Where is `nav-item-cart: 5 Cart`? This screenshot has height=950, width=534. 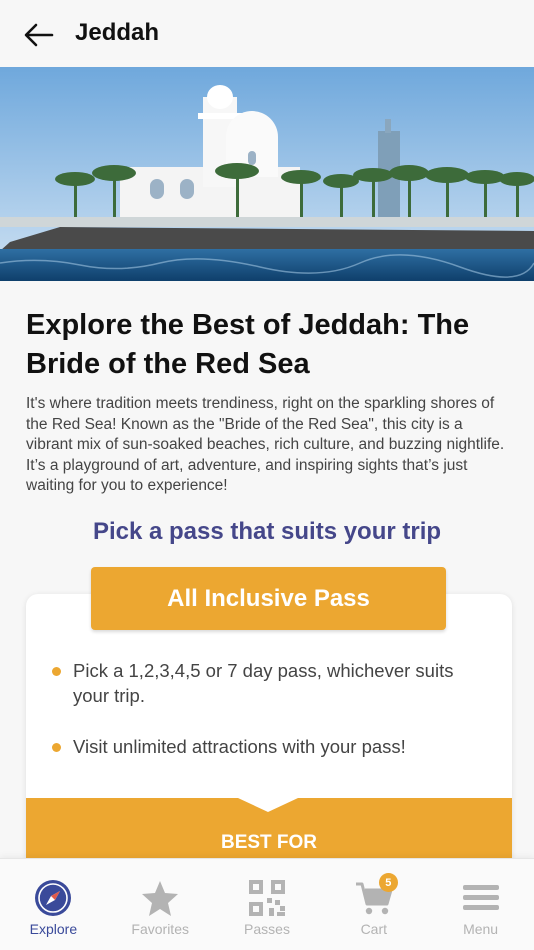 nav-item-cart: 5 Cart is located at coordinates (373, 904).